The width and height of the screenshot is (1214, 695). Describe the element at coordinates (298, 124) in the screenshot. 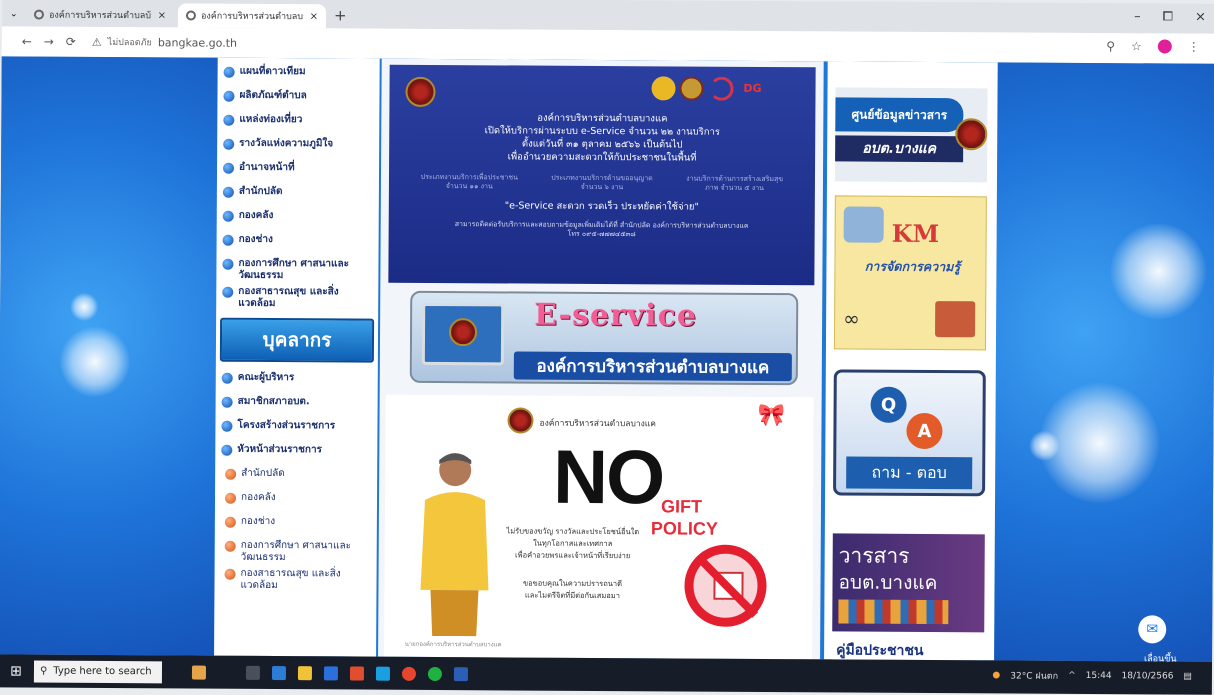

I see `nav-item-tourism: แหล่งท่องเที่ยว` at that location.